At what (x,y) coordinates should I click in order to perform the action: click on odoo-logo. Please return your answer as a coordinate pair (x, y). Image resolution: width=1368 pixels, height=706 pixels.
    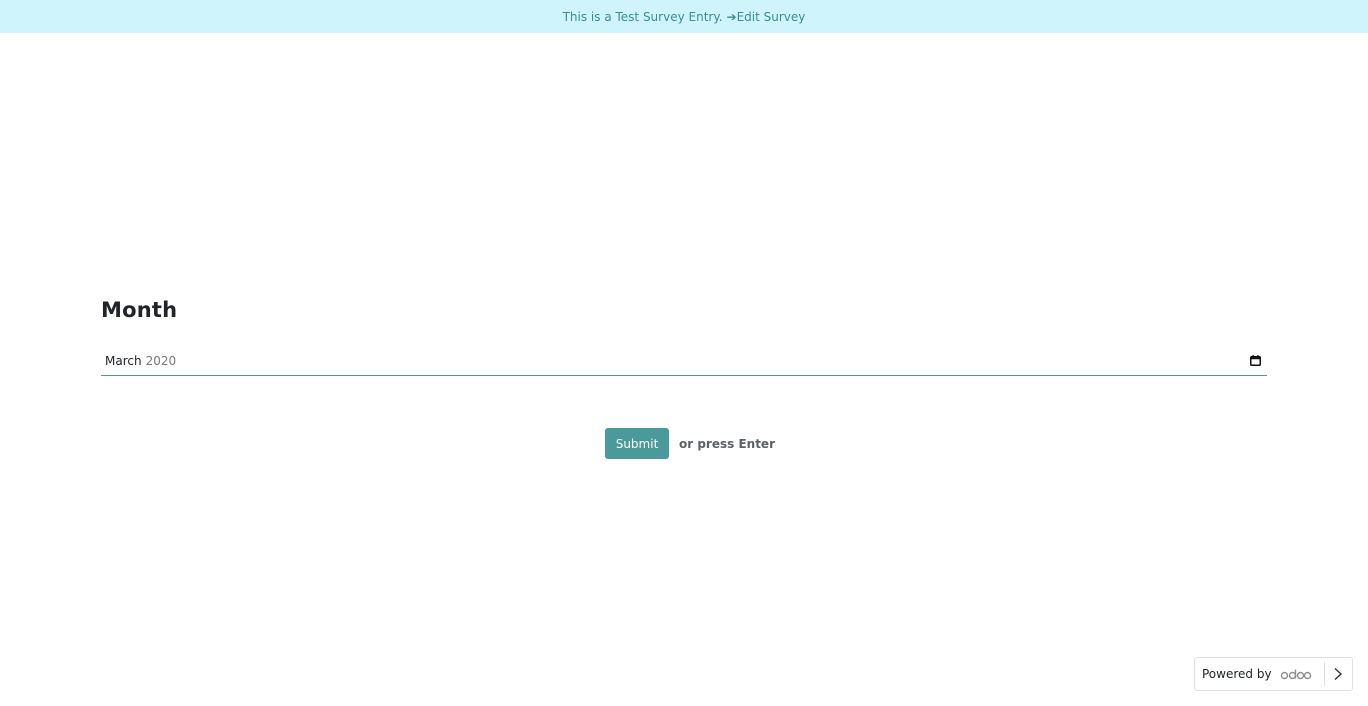
    Looking at the image, I should click on (1295, 674).